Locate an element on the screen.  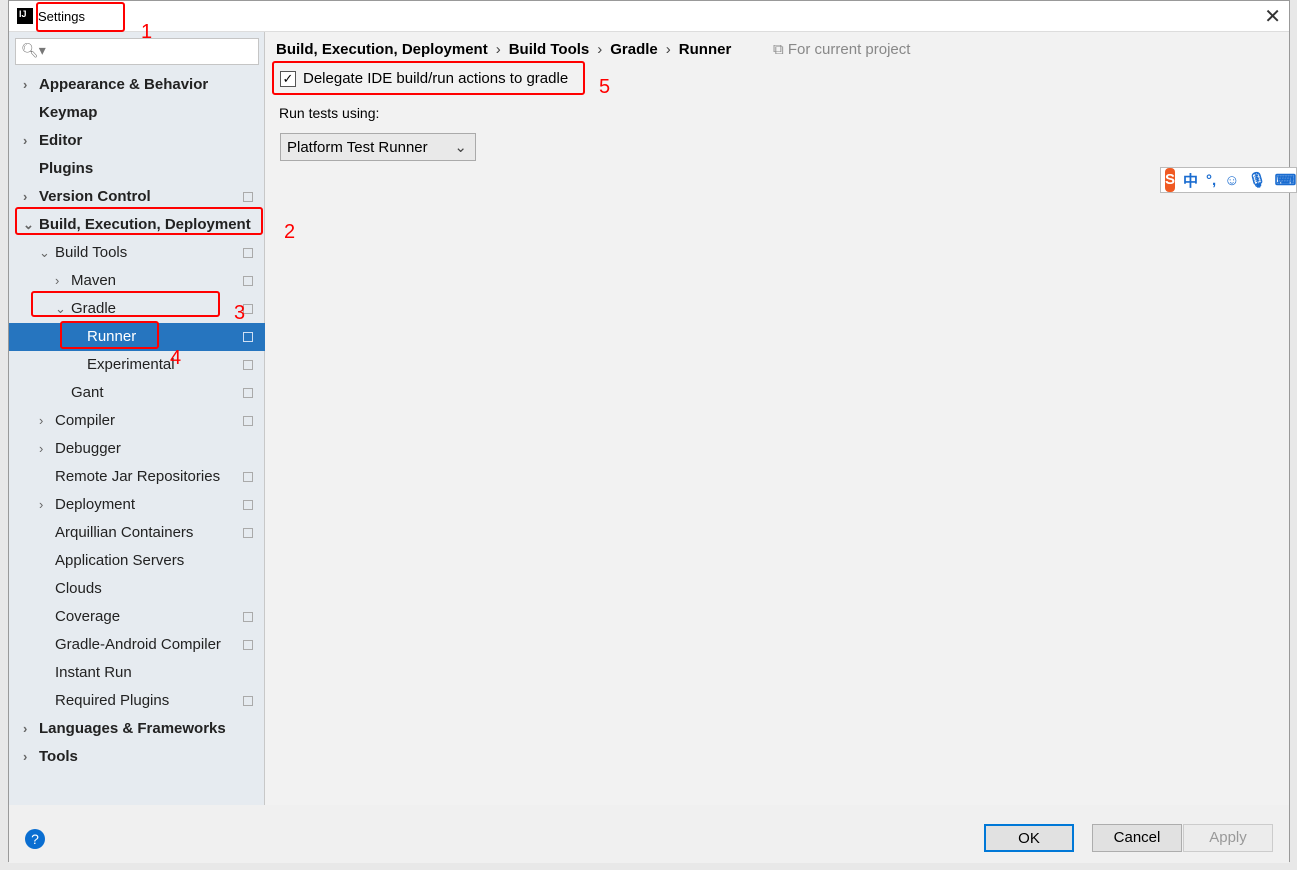
run-tests-select: Platform Test Runner ⌄ is located at coordinates (378, 147).